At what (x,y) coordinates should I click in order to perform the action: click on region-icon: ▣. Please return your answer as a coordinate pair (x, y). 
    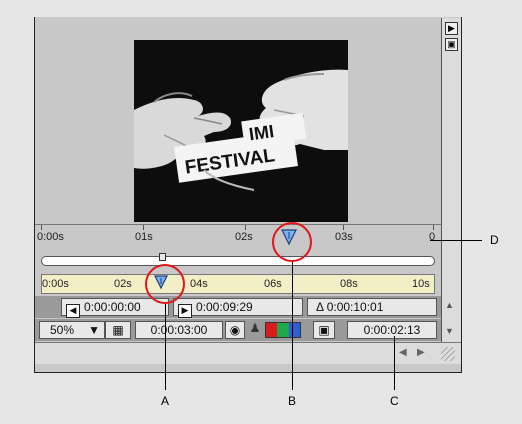
    Looking at the image, I should click on (324, 330).